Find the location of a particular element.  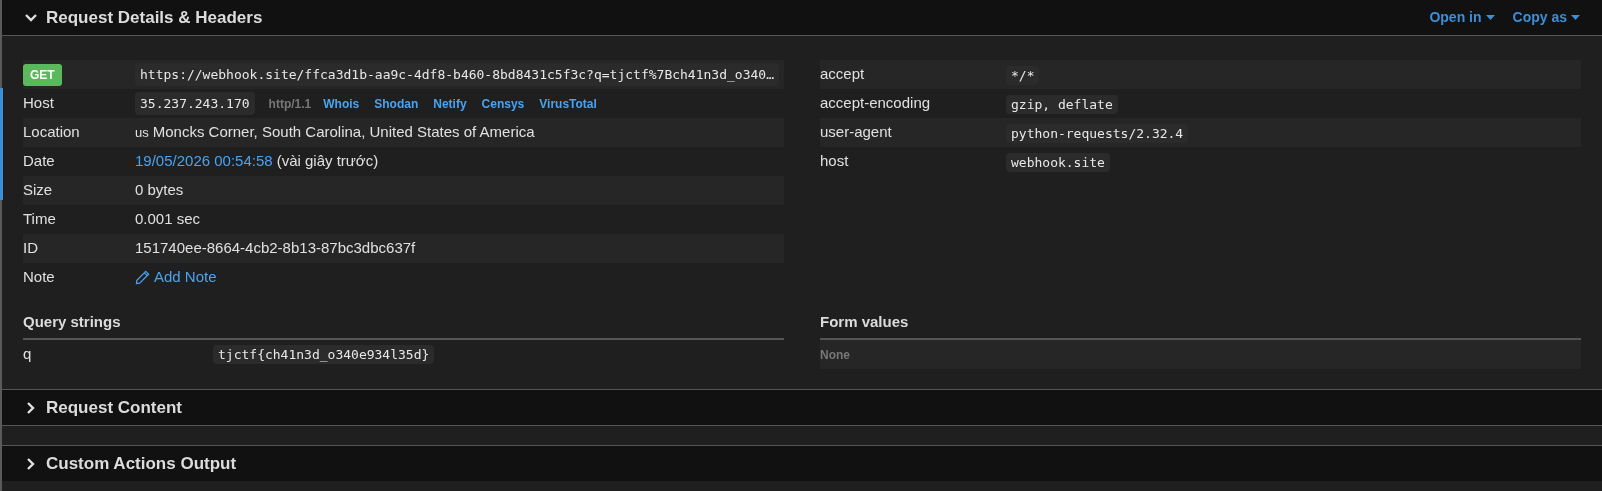

protocol-label: http/1.1 is located at coordinates (290, 104).